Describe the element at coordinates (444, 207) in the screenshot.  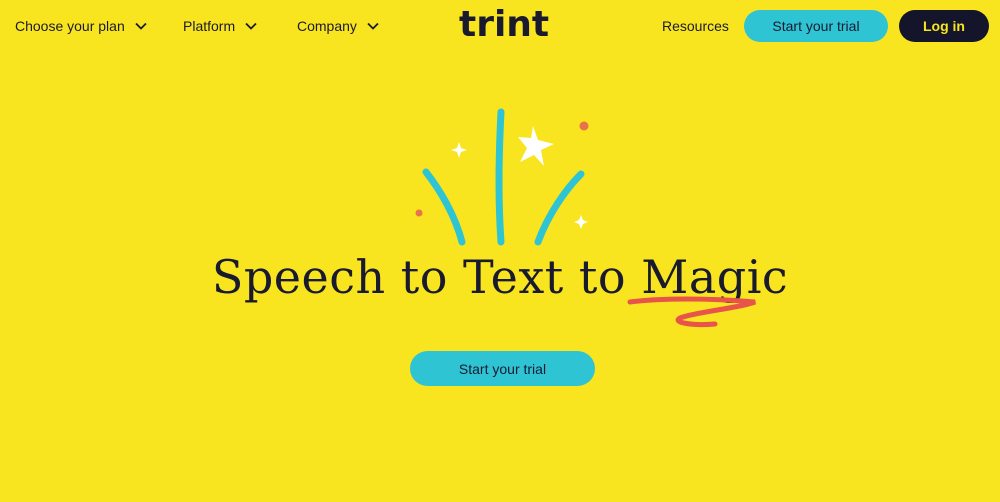
I see `teal-stroke-left` at that location.